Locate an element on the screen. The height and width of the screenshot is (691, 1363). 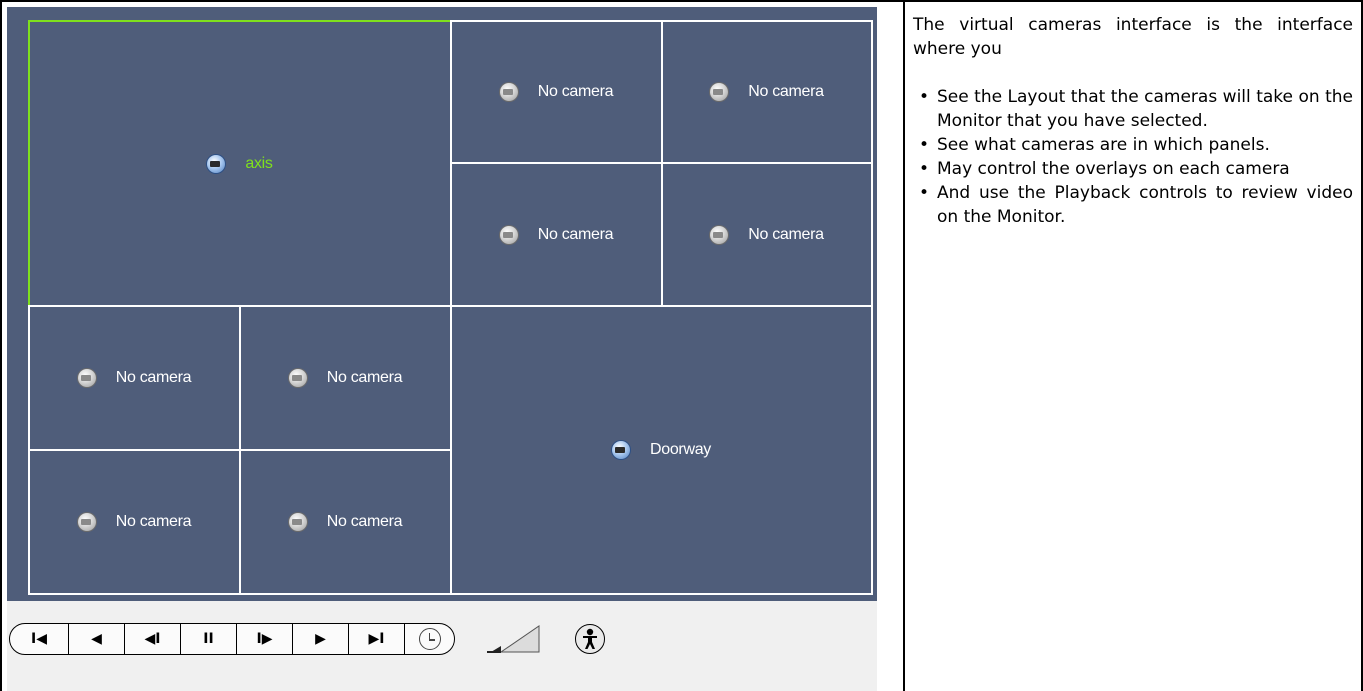
table-border-top is located at coordinates (681, 1).